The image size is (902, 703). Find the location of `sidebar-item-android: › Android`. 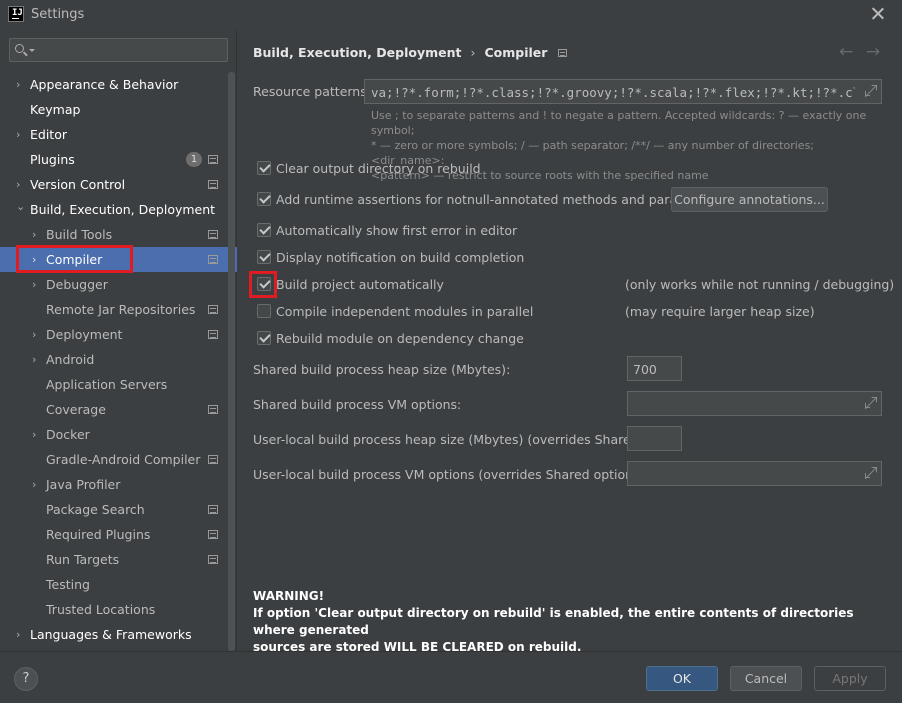

sidebar-item-android: › Android is located at coordinates (118, 359).